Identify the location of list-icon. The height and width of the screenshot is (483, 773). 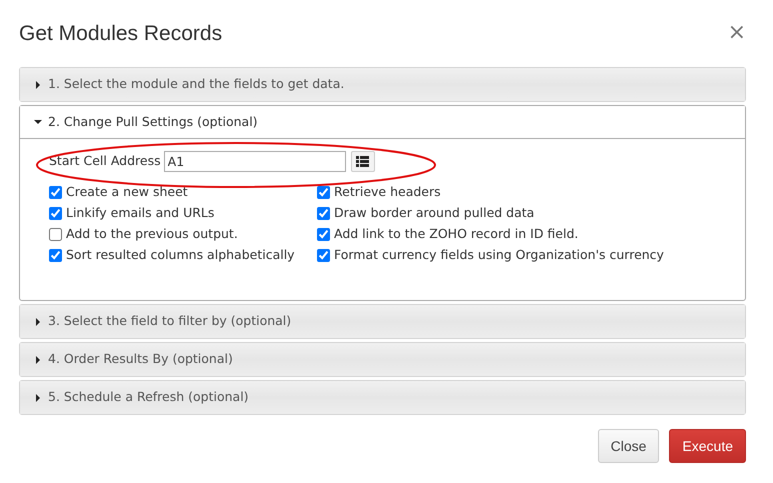
(363, 161).